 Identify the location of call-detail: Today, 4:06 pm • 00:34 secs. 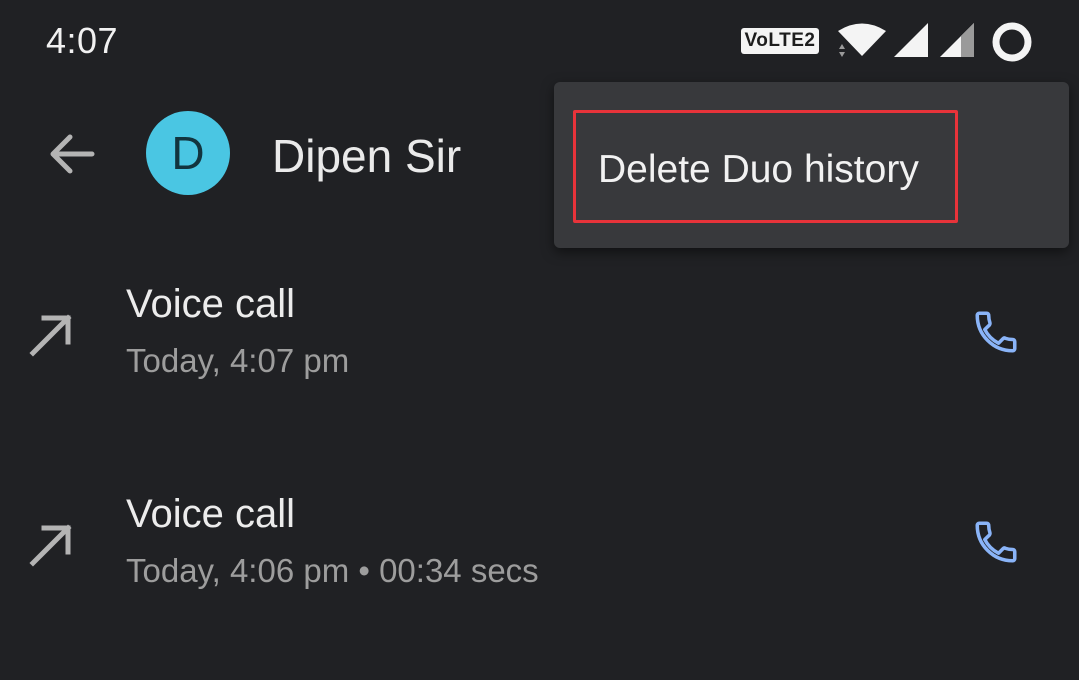
(332, 570).